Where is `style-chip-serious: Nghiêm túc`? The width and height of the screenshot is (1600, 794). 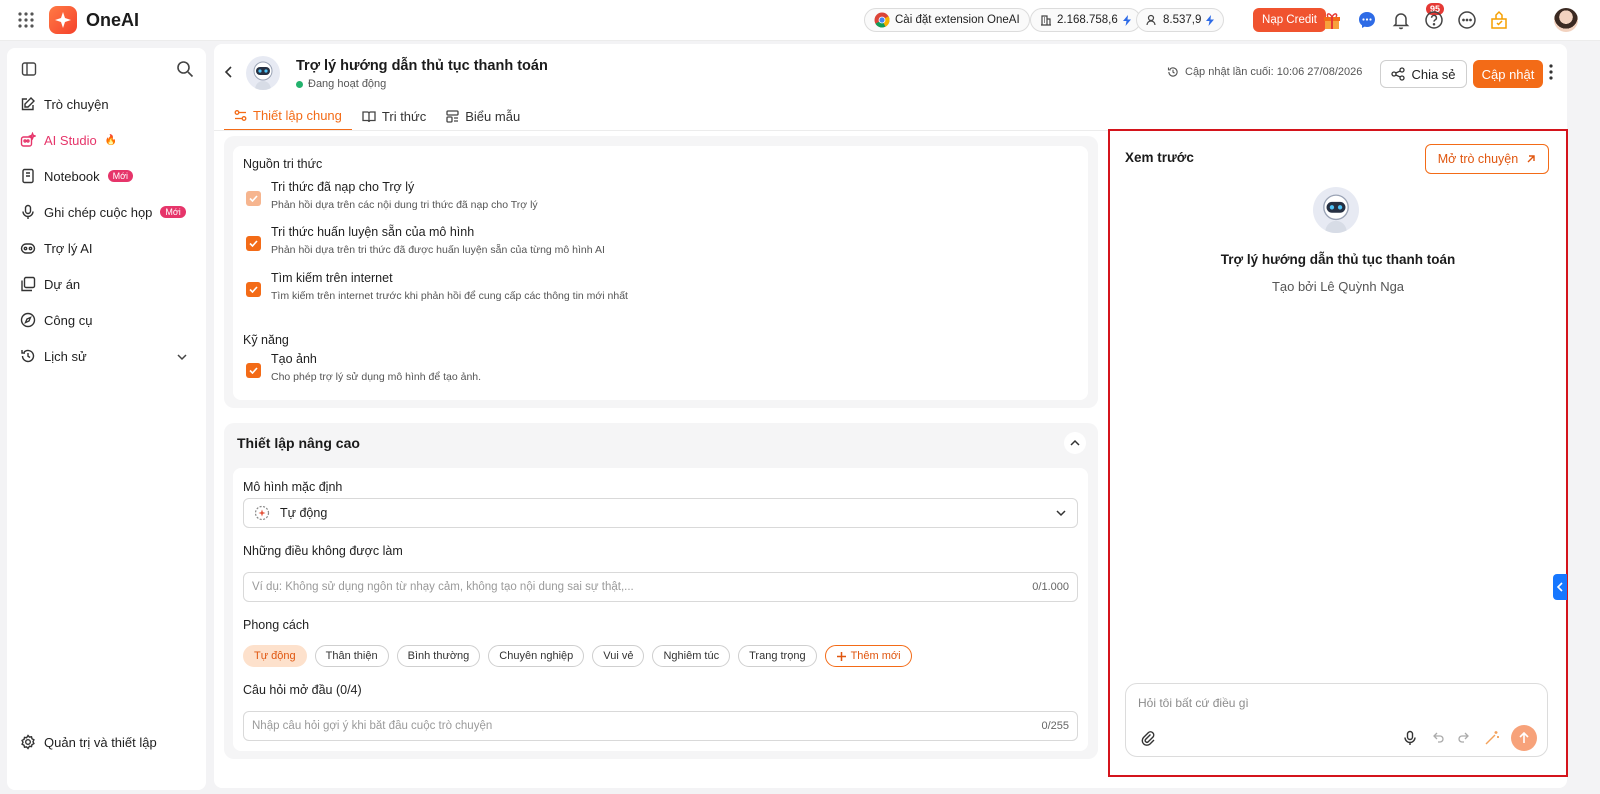
style-chip-serious: Nghiêm túc is located at coordinates (691, 656).